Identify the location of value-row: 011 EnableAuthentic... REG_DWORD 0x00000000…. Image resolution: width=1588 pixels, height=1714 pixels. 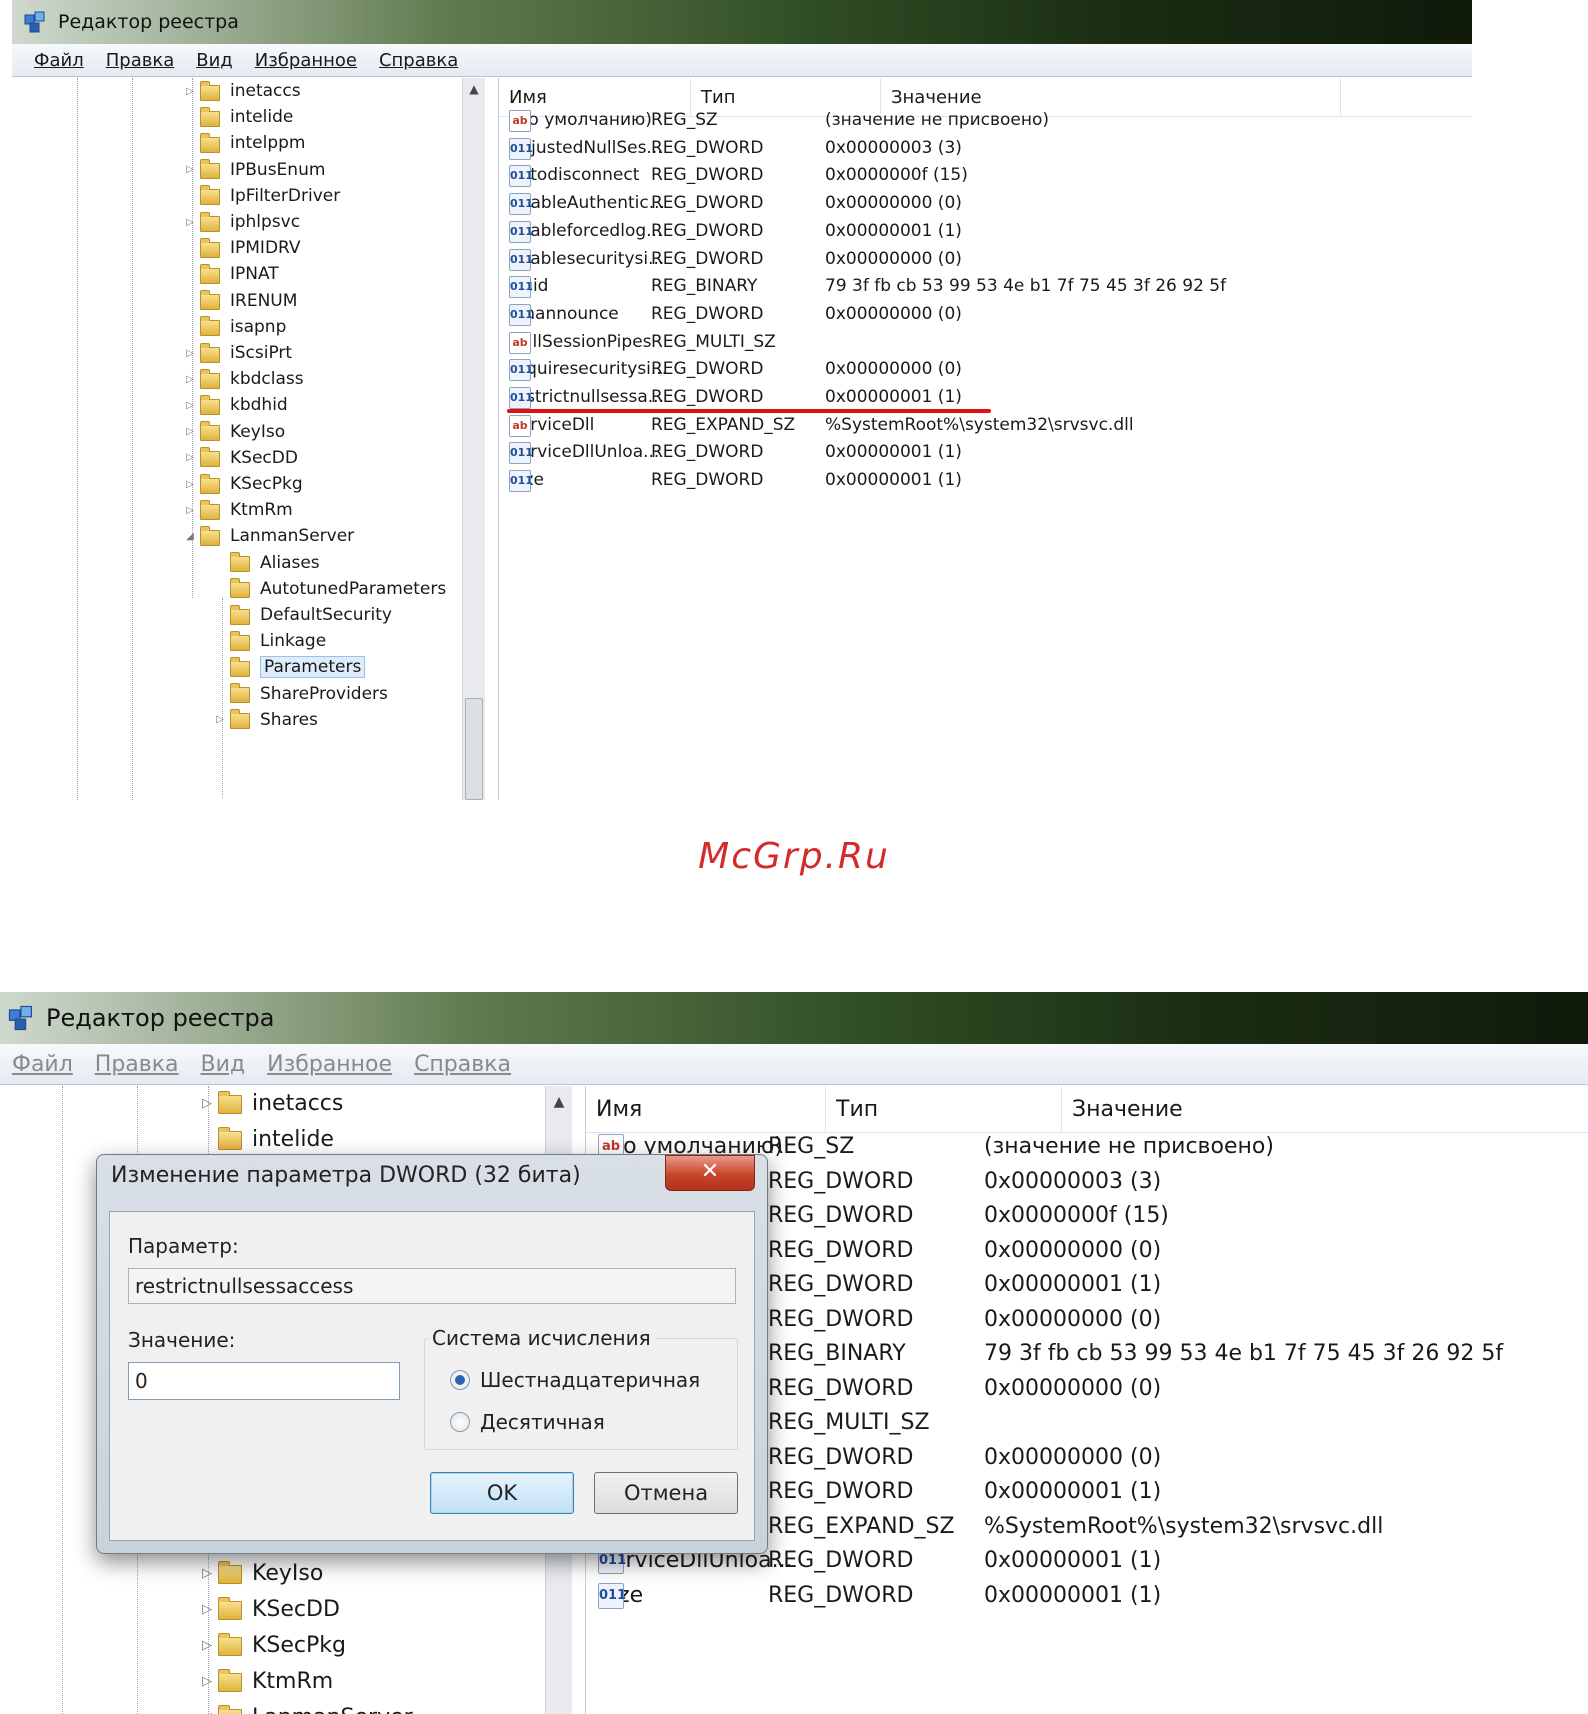
(985, 207).